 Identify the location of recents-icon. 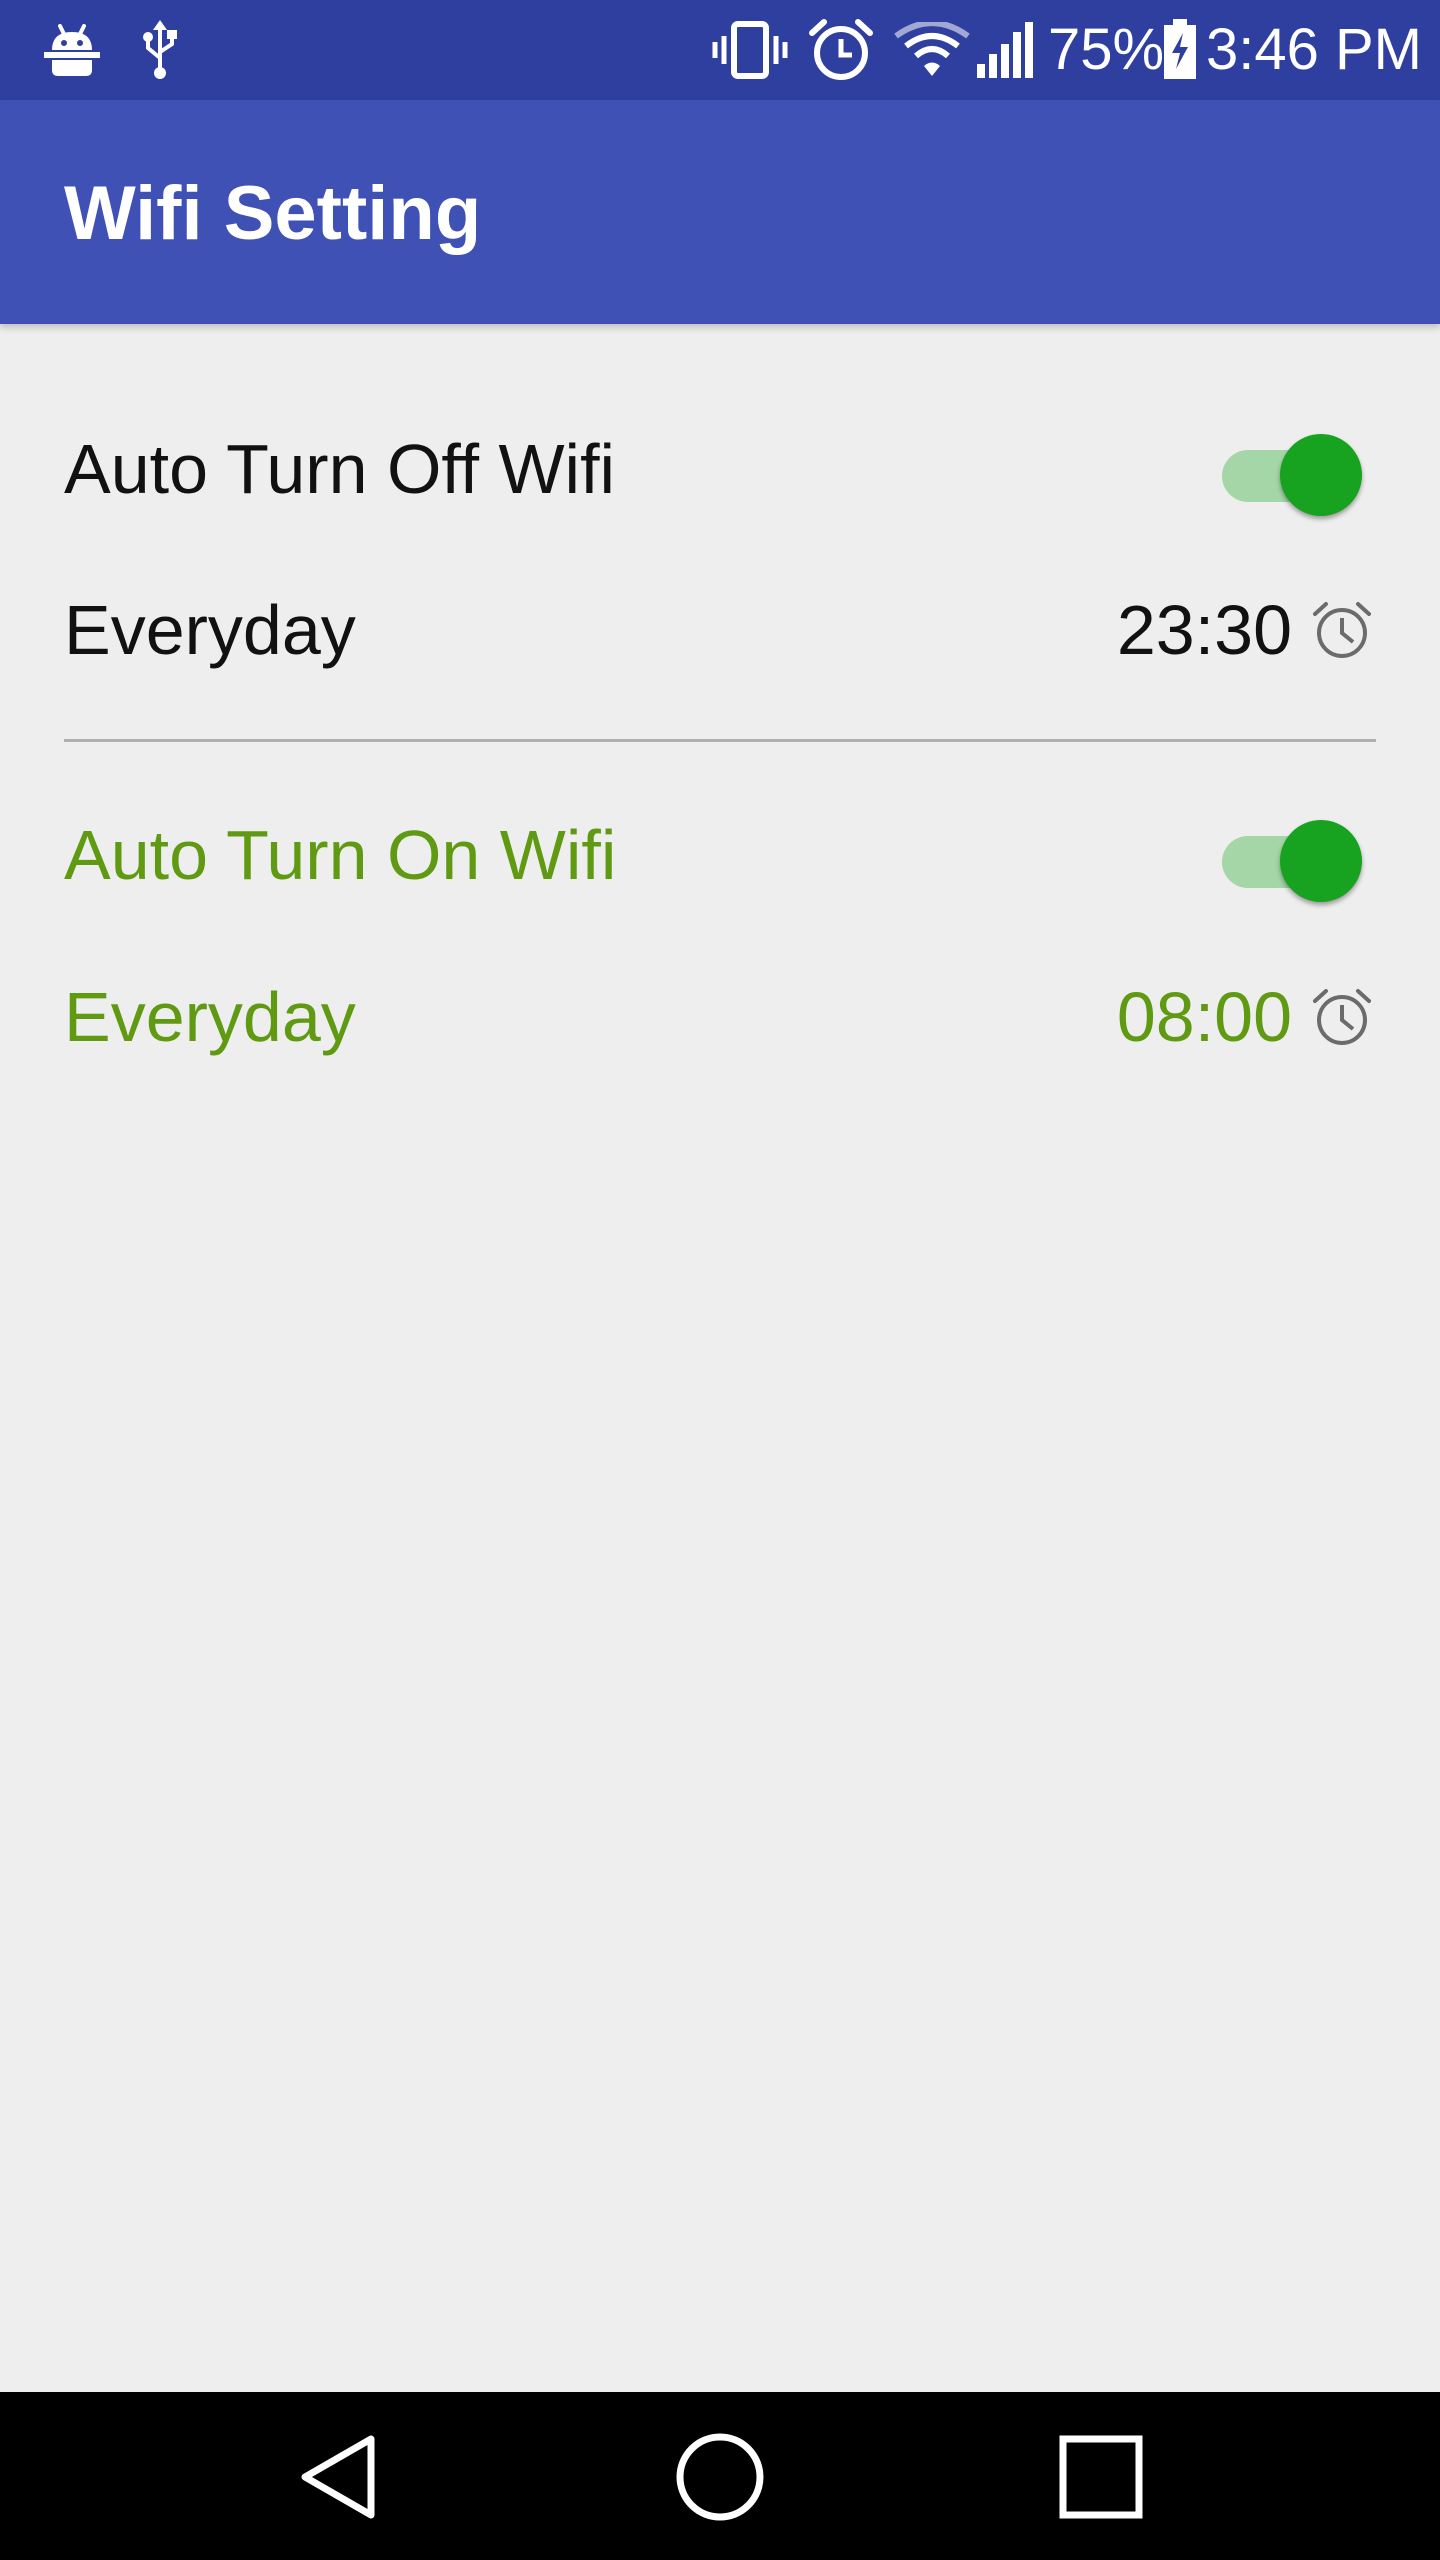
(1101, 2477).